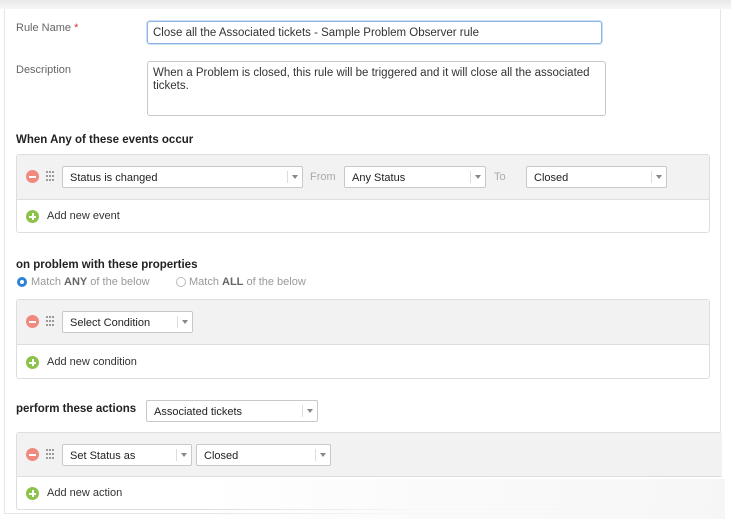 This screenshot has width=731, height=519. I want to click on action-field-value: Set Status as, so click(103, 456).